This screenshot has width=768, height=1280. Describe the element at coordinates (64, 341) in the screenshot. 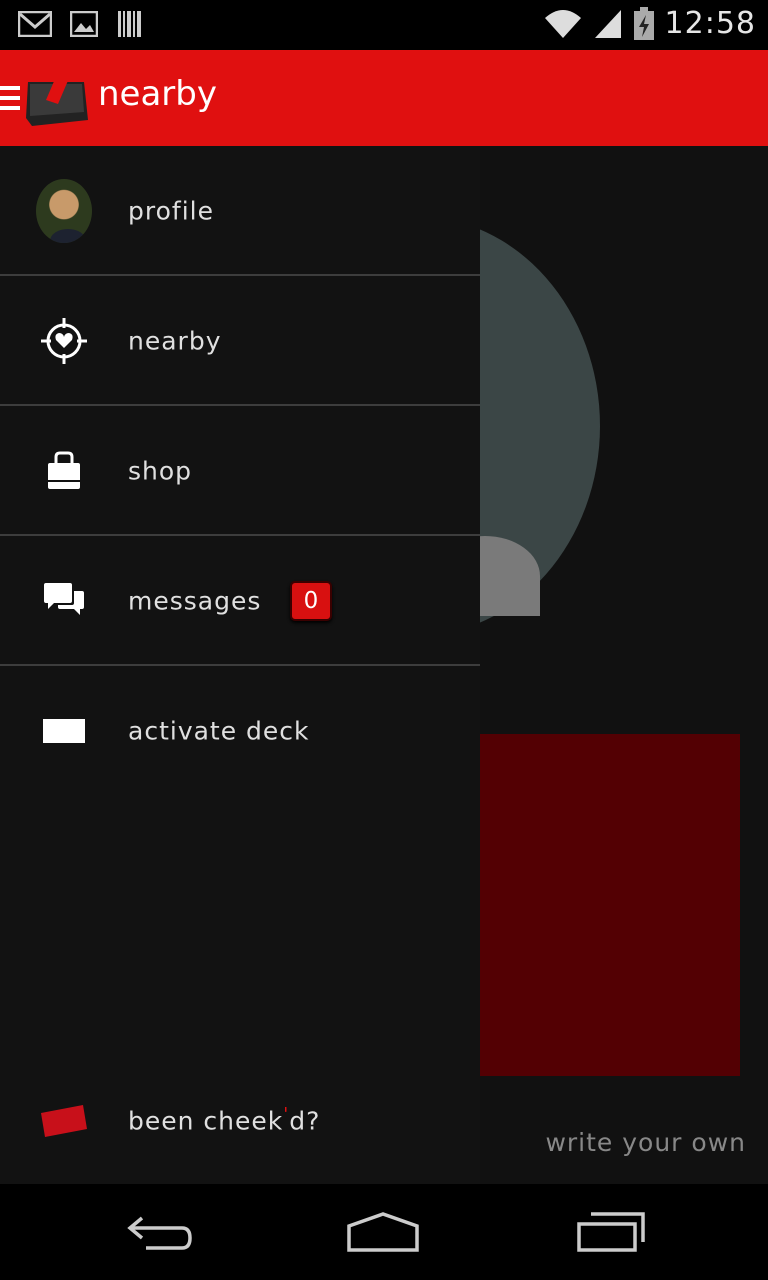

I see `crosshair-heart-icon` at that location.